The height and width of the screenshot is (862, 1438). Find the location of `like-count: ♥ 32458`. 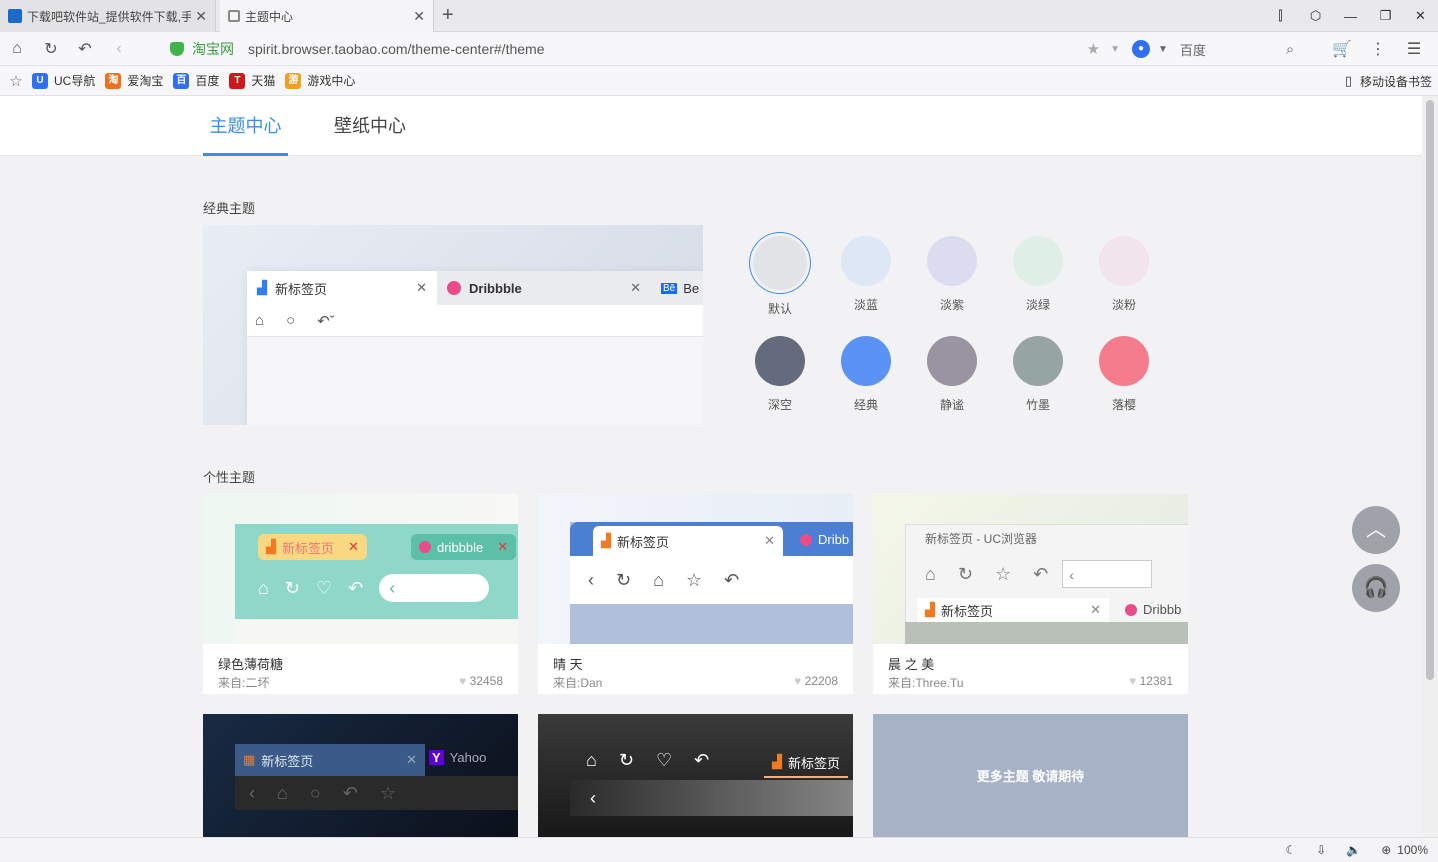

like-count: ♥ 32458 is located at coordinates (481, 681).